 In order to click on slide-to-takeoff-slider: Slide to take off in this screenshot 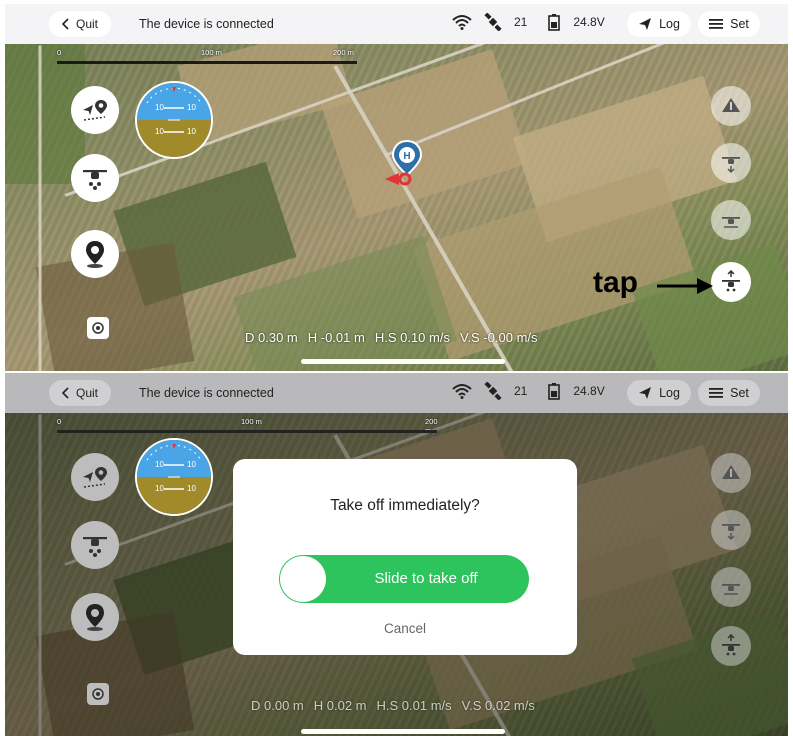, I will do `click(404, 579)`.